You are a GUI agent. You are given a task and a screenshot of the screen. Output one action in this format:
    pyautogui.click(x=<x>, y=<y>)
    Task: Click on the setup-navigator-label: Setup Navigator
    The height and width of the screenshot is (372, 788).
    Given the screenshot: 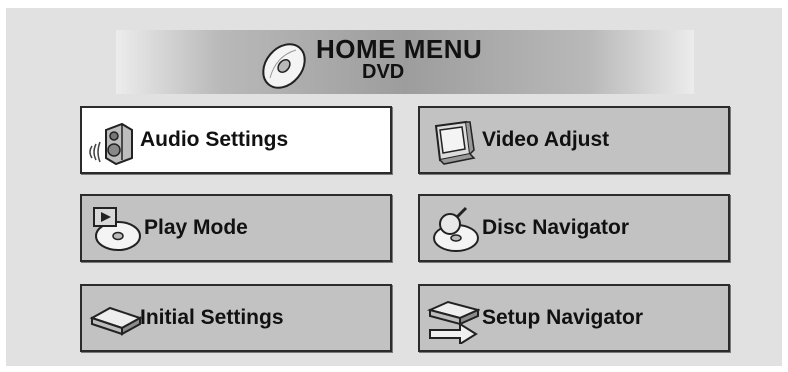 What is the action you would take?
    pyautogui.click(x=563, y=317)
    